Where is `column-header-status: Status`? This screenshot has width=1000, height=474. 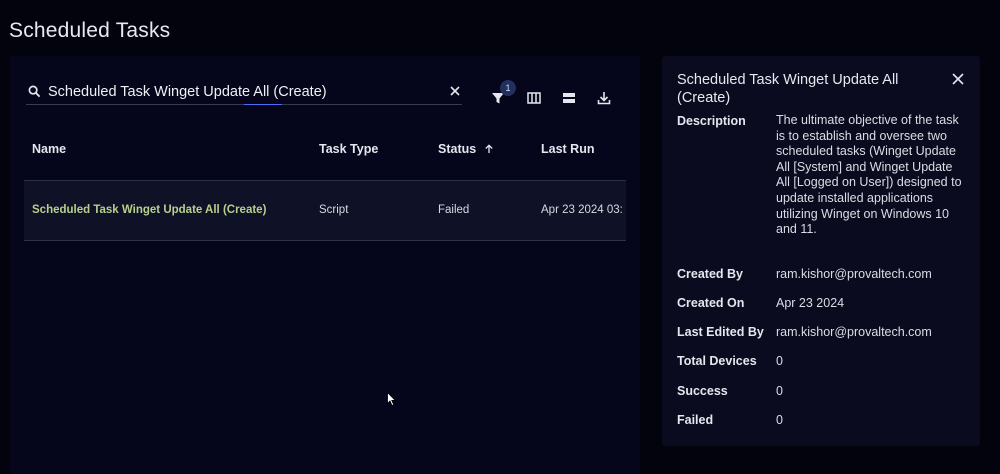 column-header-status: Status is located at coordinates (466, 149).